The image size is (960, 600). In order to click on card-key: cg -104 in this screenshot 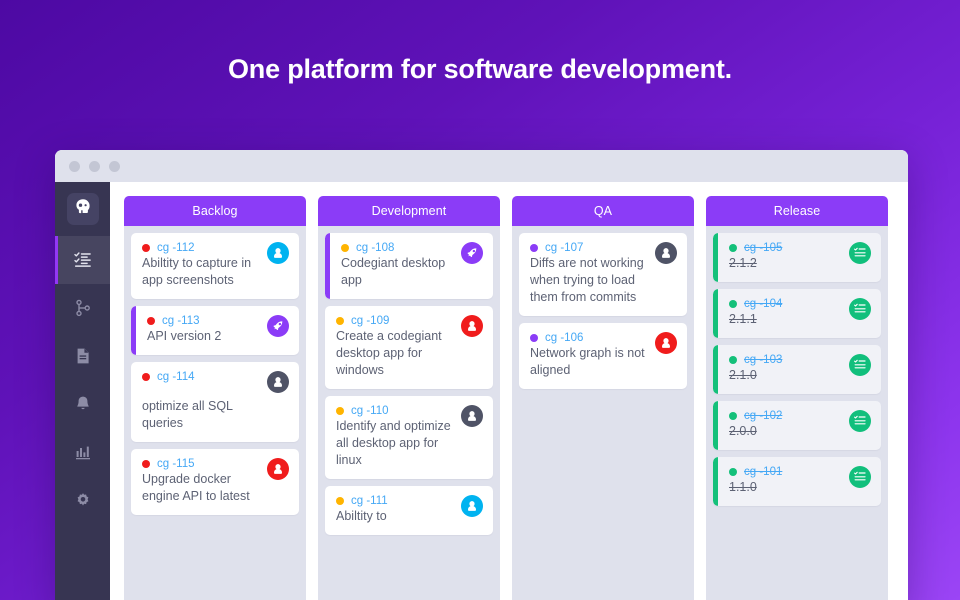, I will do `click(763, 304)`.